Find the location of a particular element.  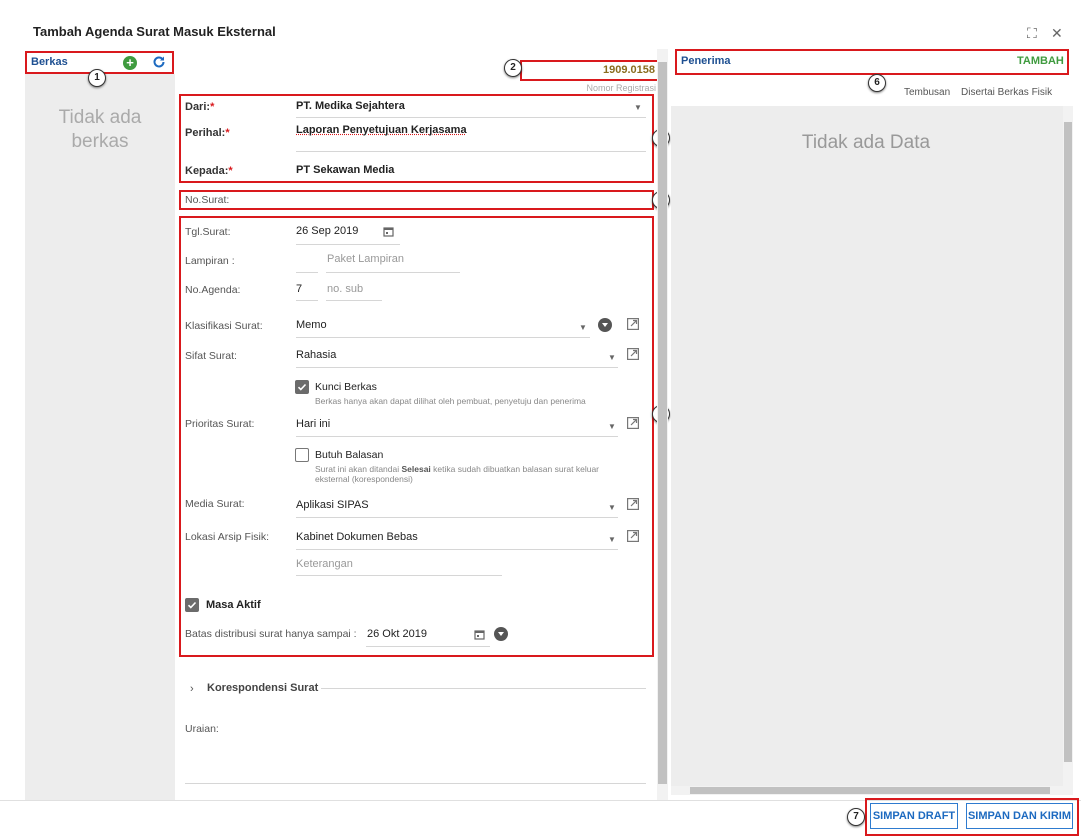

agenda-label: No.Agenda: is located at coordinates (213, 290).